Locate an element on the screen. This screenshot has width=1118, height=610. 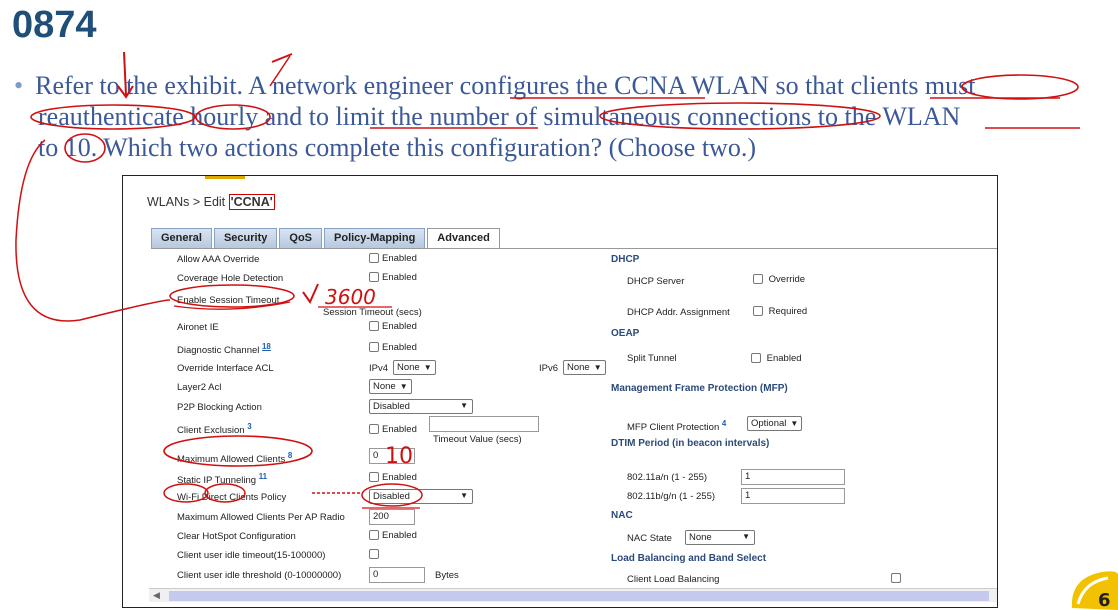
dhcp-override-cb-label: Override is located at coordinates (787, 279).